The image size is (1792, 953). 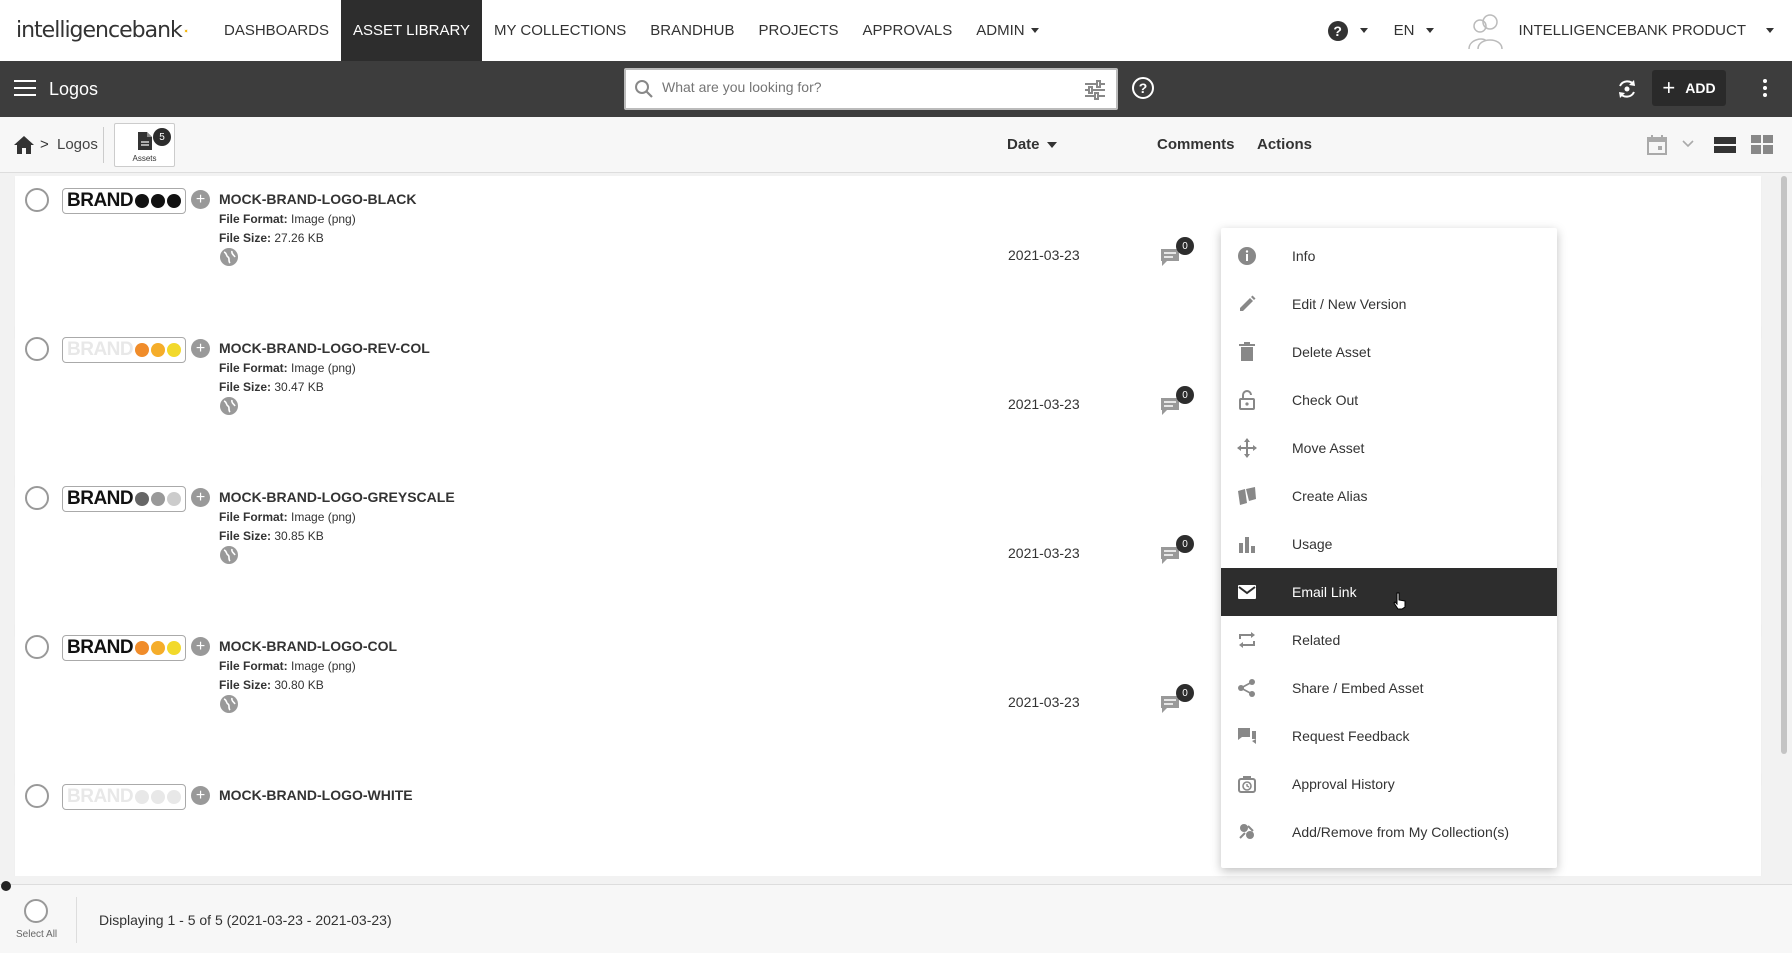 What do you see at coordinates (908, 30) in the screenshot?
I see `nav-item-approvals: APPROVALS` at bounding box center [908, 30].